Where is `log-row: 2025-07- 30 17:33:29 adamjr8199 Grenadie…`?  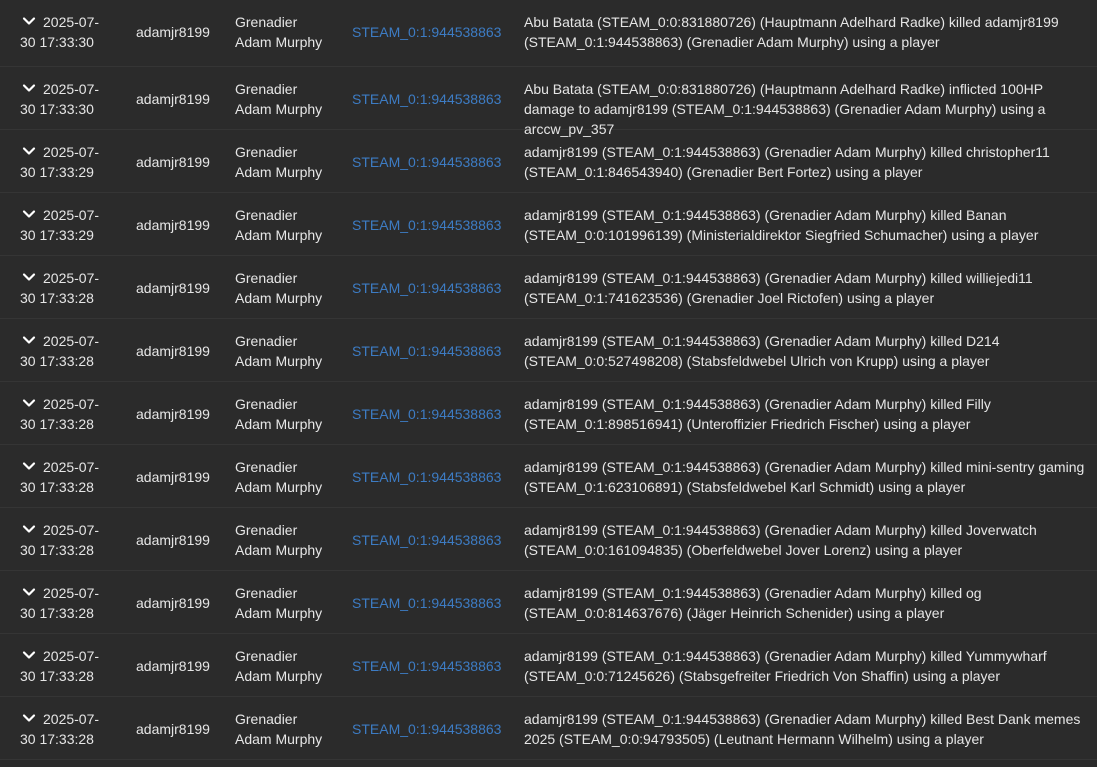
log-row: 2025-07- 30 17:33:29 adamjr8199 Grenadie… is located at coordinates (548, 224).